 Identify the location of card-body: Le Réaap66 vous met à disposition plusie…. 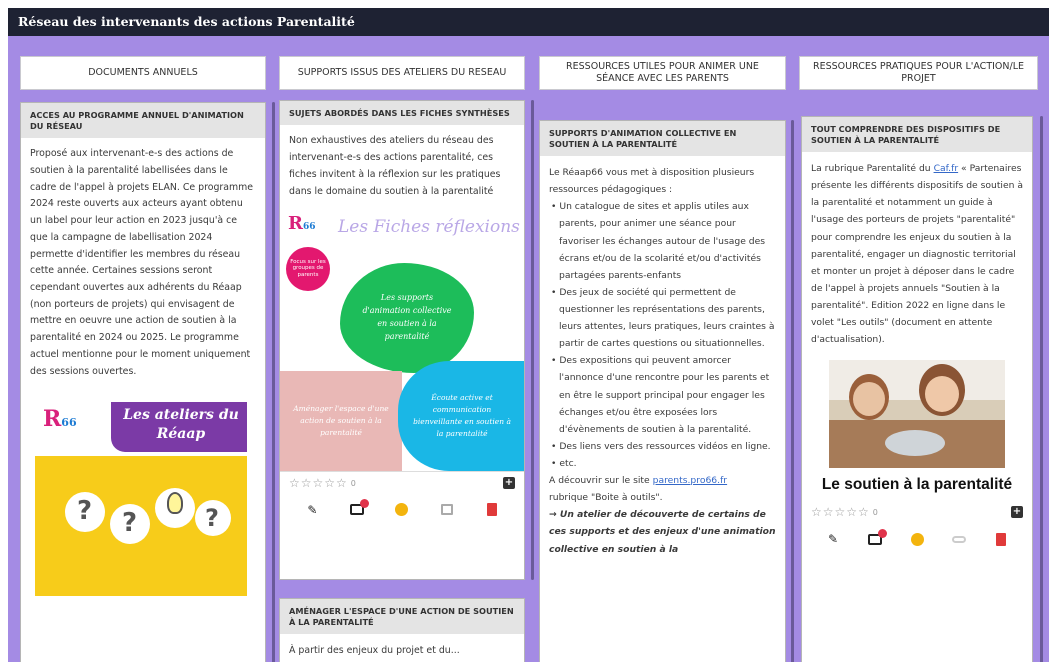
(662, 357).